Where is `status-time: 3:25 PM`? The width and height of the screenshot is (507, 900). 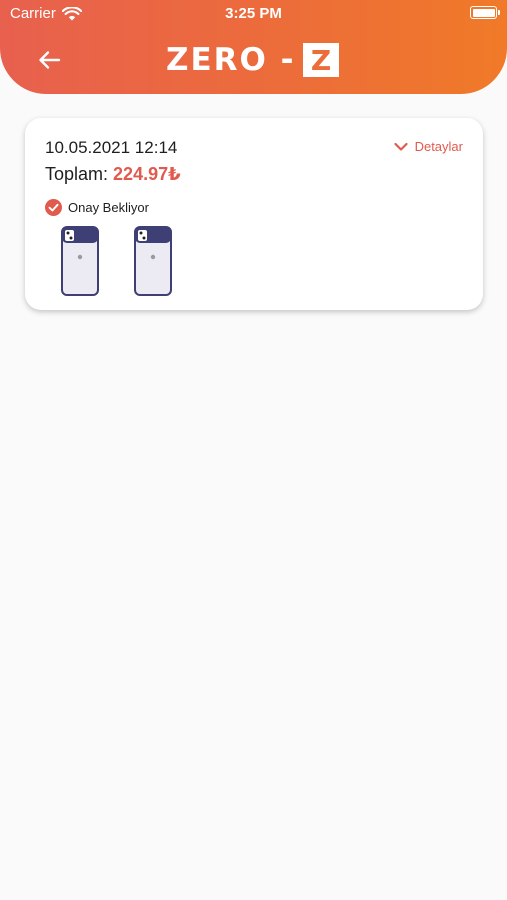 status-time: 3:25 PM is located at coordinates (253, 13).